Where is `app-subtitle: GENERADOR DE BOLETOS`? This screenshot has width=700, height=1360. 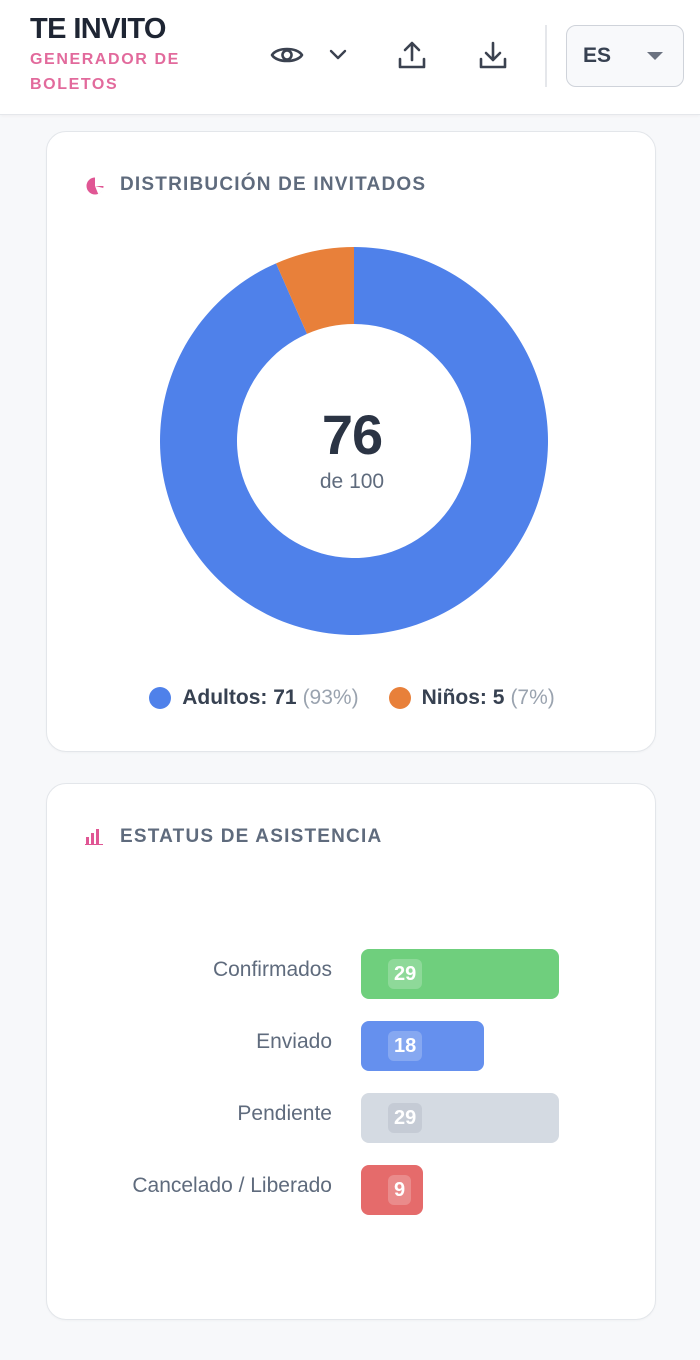 app-subtitle: GENERADOR DE BOLETOS is located at coordinates (105, 72).